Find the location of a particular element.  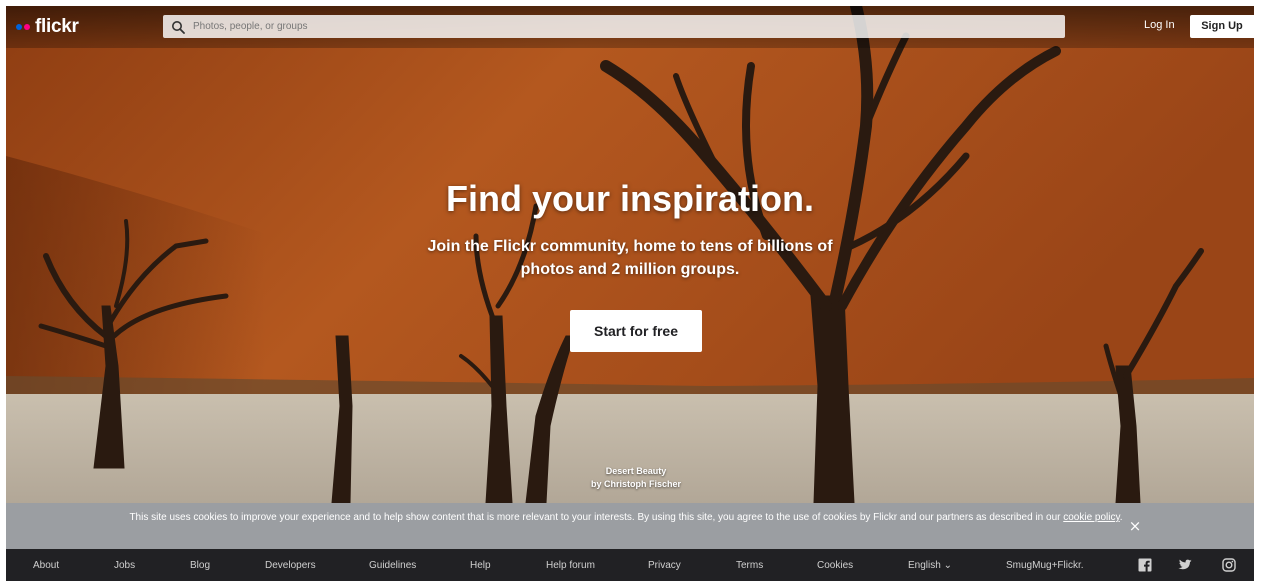

top-navigation: flickr Log In Sign Up is located at coordinates (630, 27).